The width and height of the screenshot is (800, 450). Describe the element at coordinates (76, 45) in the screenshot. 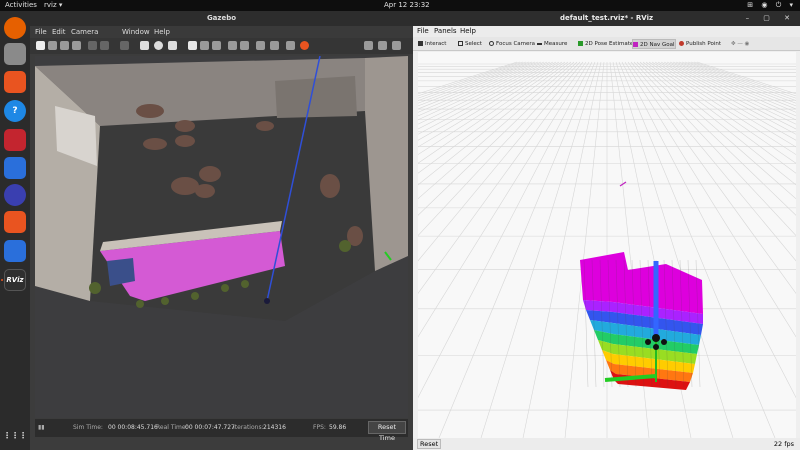

I see `scale-mode-icon` at that location.